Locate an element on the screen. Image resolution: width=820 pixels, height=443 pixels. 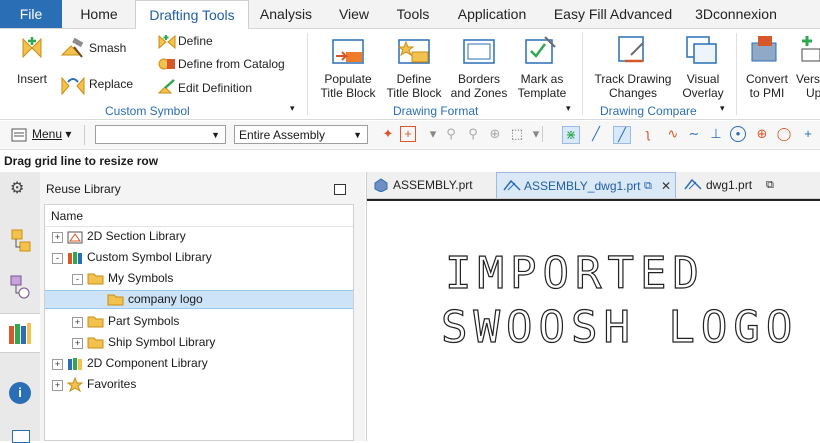
borders-and-zones-line-1: Borders is located at coordinates (479, 79).